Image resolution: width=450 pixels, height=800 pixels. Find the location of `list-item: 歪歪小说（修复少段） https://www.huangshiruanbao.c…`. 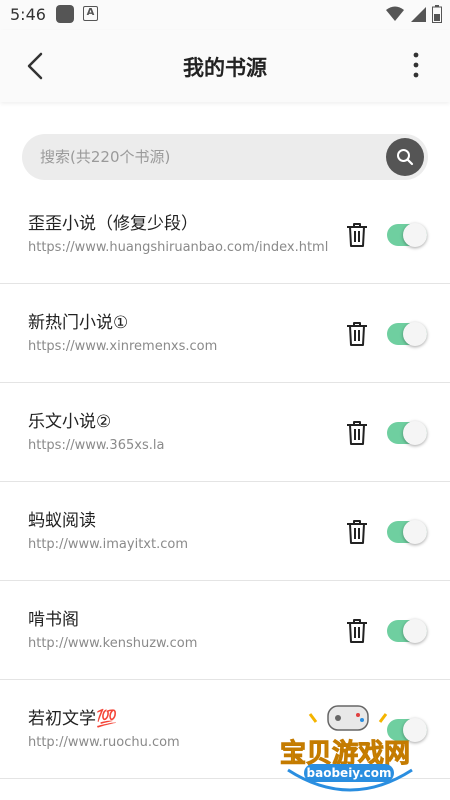

list-item: 歪歪小说（修复少段） https://www.huangshiruanbao.c… is located at coordinates (225, 234).